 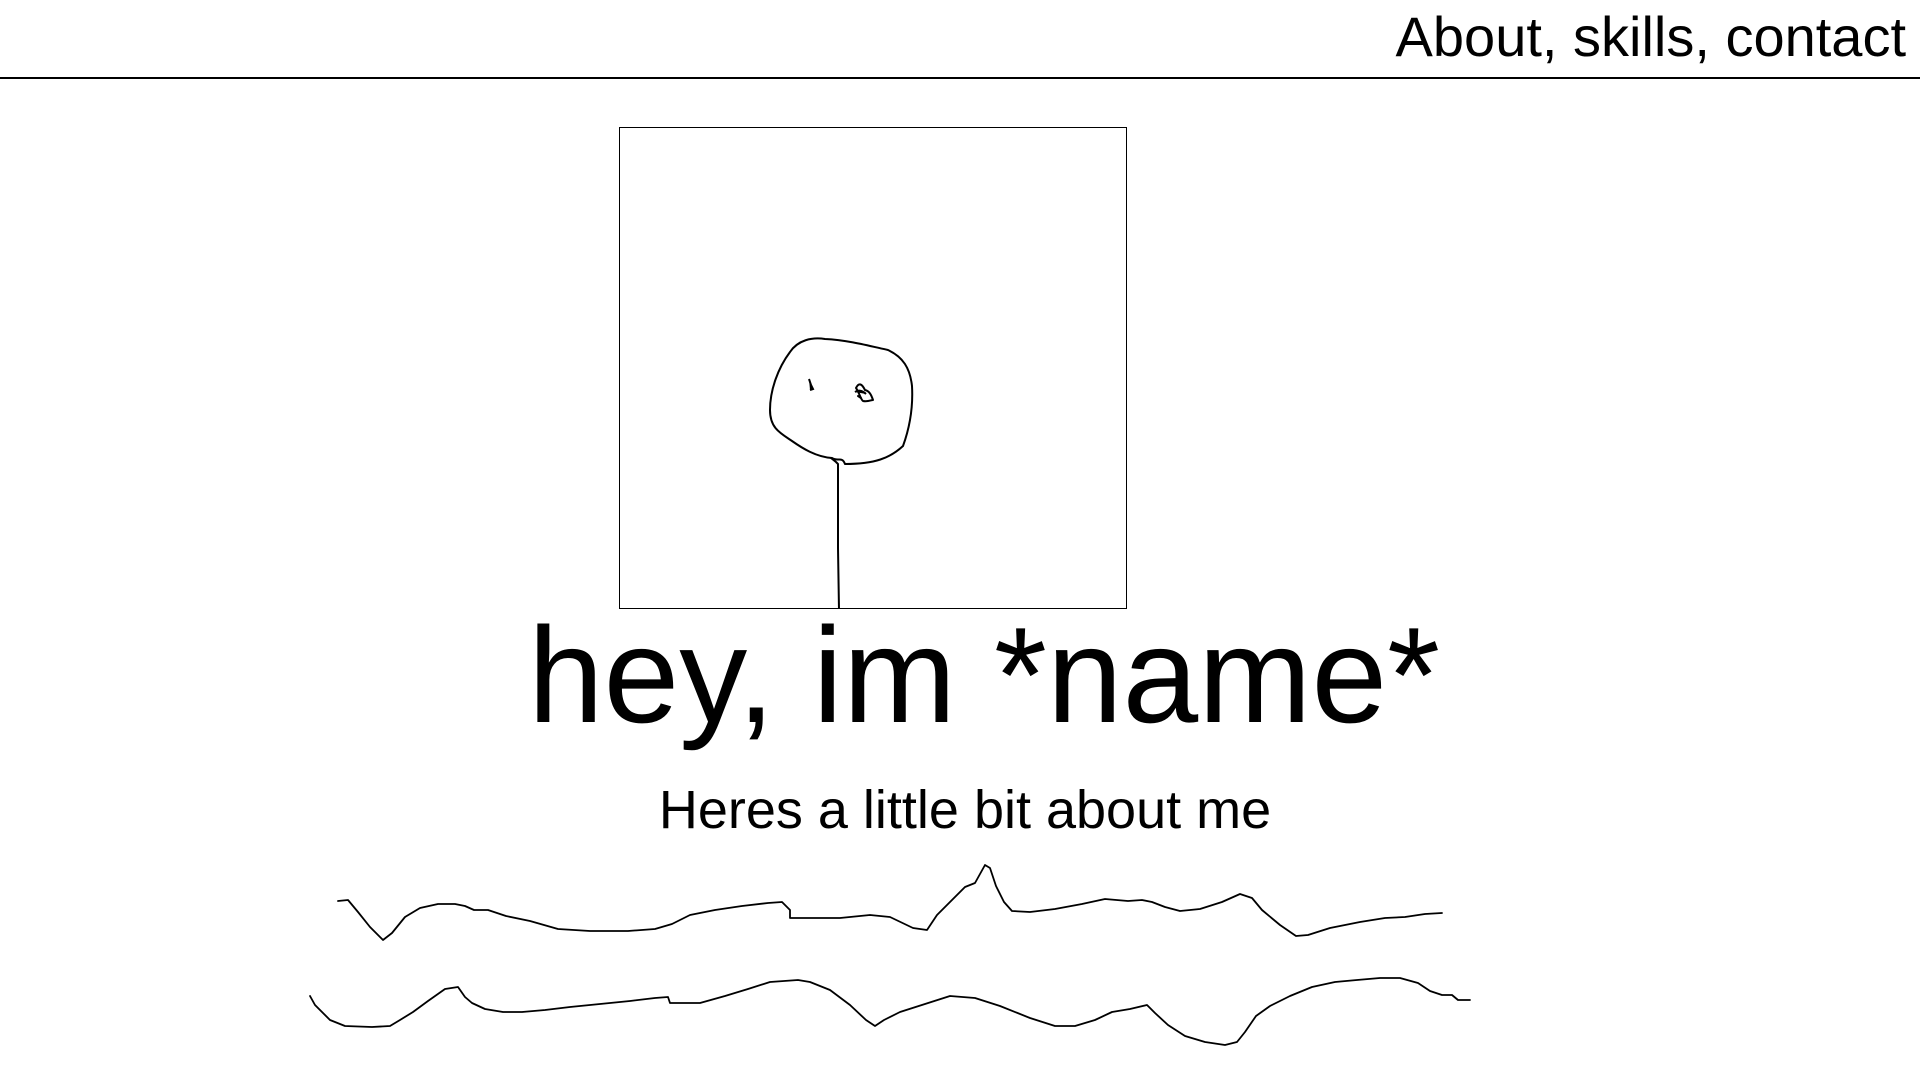 I want to click on stick-figure-icon, so click(x=841, y=472).